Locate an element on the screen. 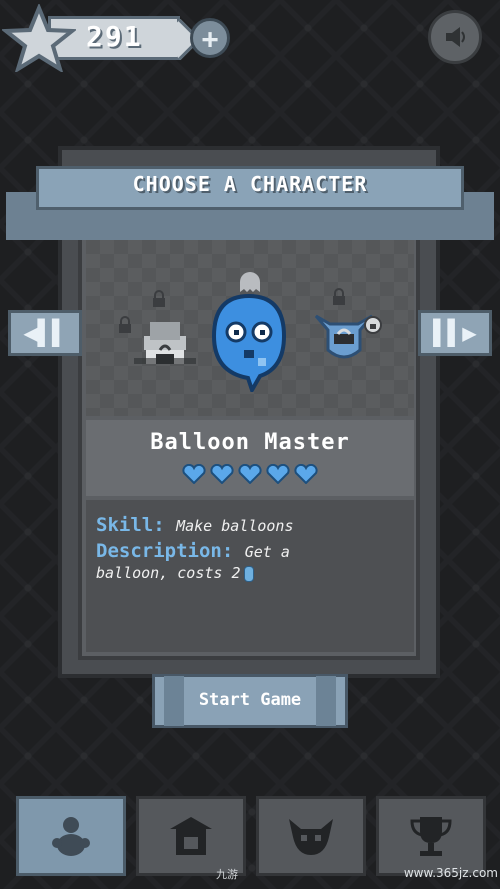  locked-character-right is located at coordinates (344, 334).